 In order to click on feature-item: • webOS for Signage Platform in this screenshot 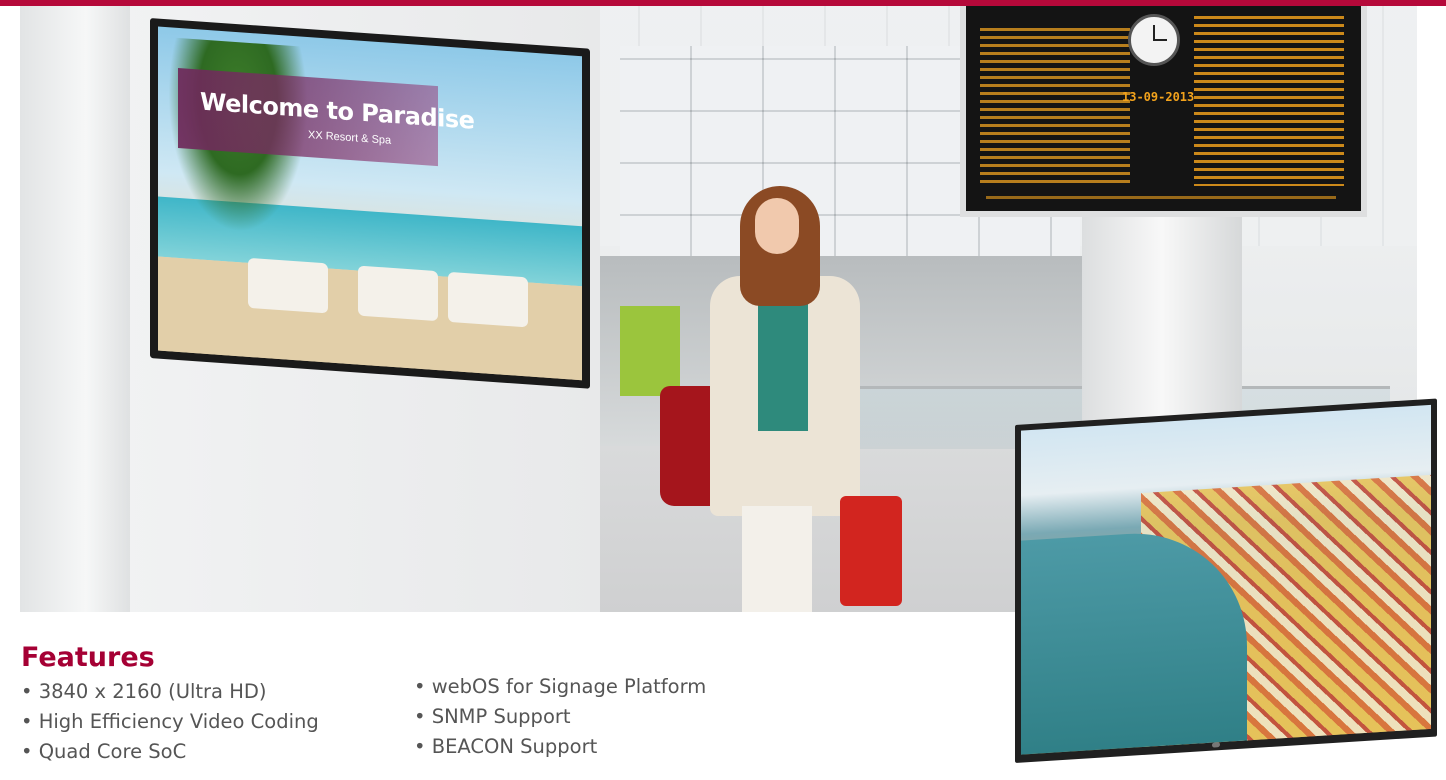, I will do `click(560, 686)`.